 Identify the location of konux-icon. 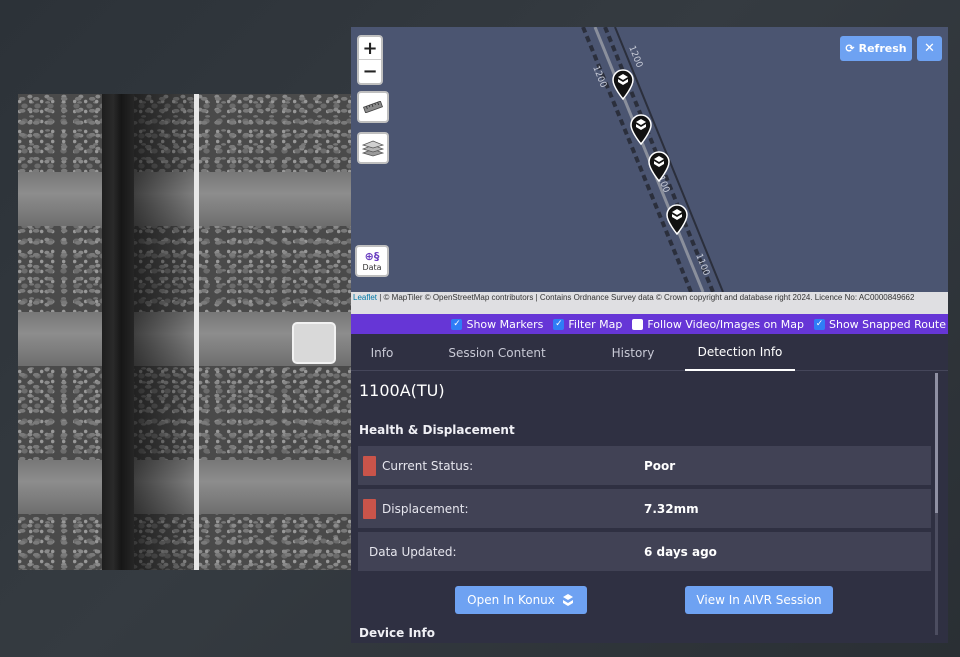
(567, 600).